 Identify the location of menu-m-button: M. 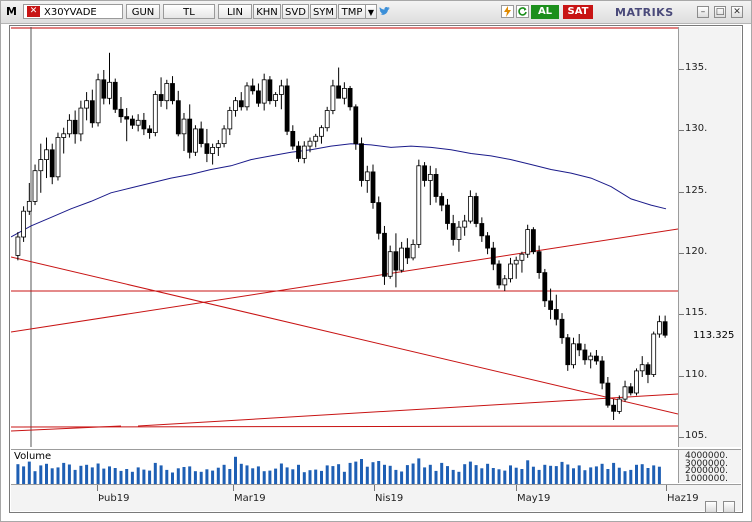
(11, 11).